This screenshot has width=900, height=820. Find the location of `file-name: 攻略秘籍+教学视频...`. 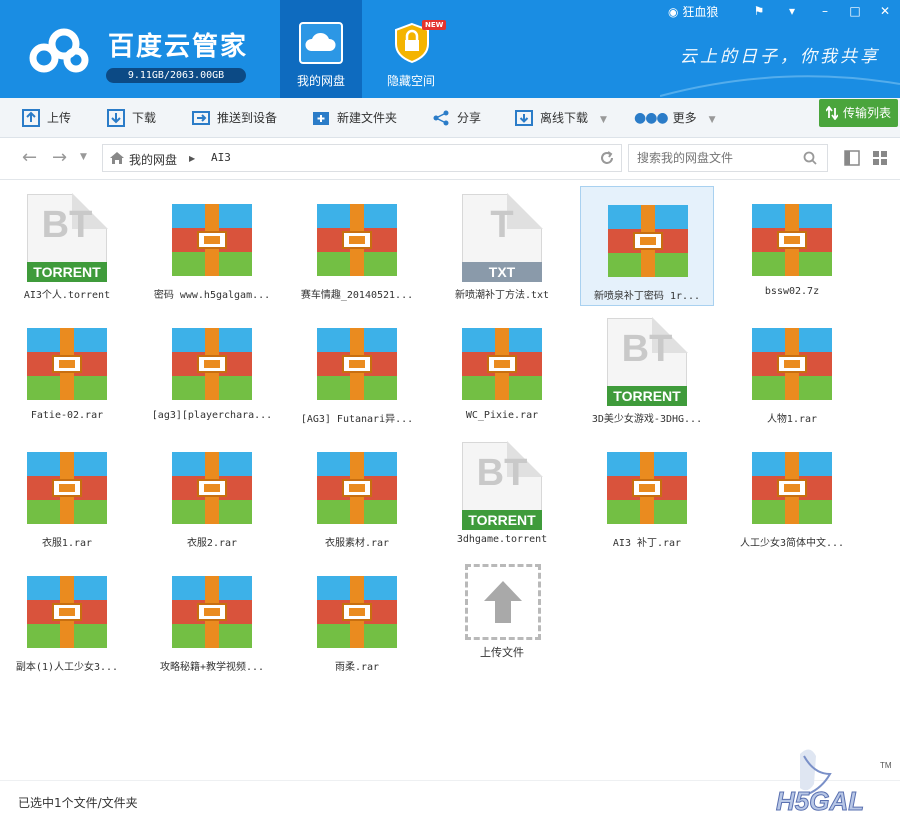

file-name: 攻略秘籍+教学视频... is located at coordinates (212, 667).